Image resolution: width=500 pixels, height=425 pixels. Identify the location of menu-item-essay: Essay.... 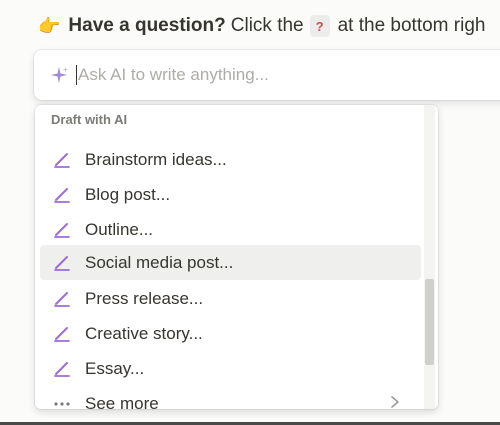
(230, 368).